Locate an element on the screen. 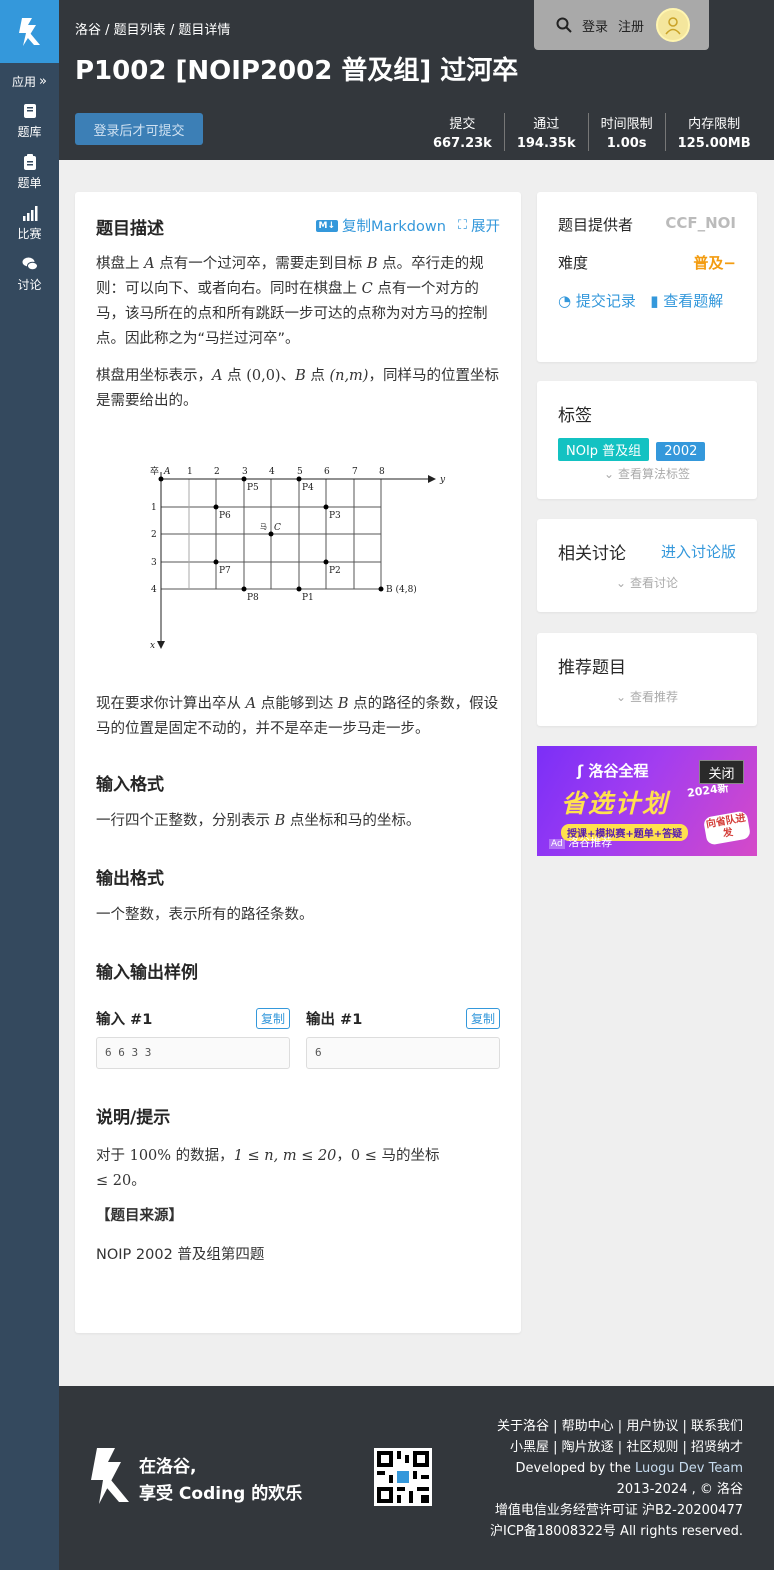  sidebar-item-contest: 比赛 is located at coordinates (29, 223).